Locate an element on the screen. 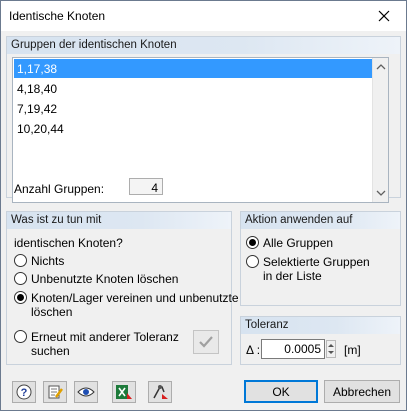 The width and height of the screenshot is (407, 411). excel-export-button is located at coordinates (124, 392).